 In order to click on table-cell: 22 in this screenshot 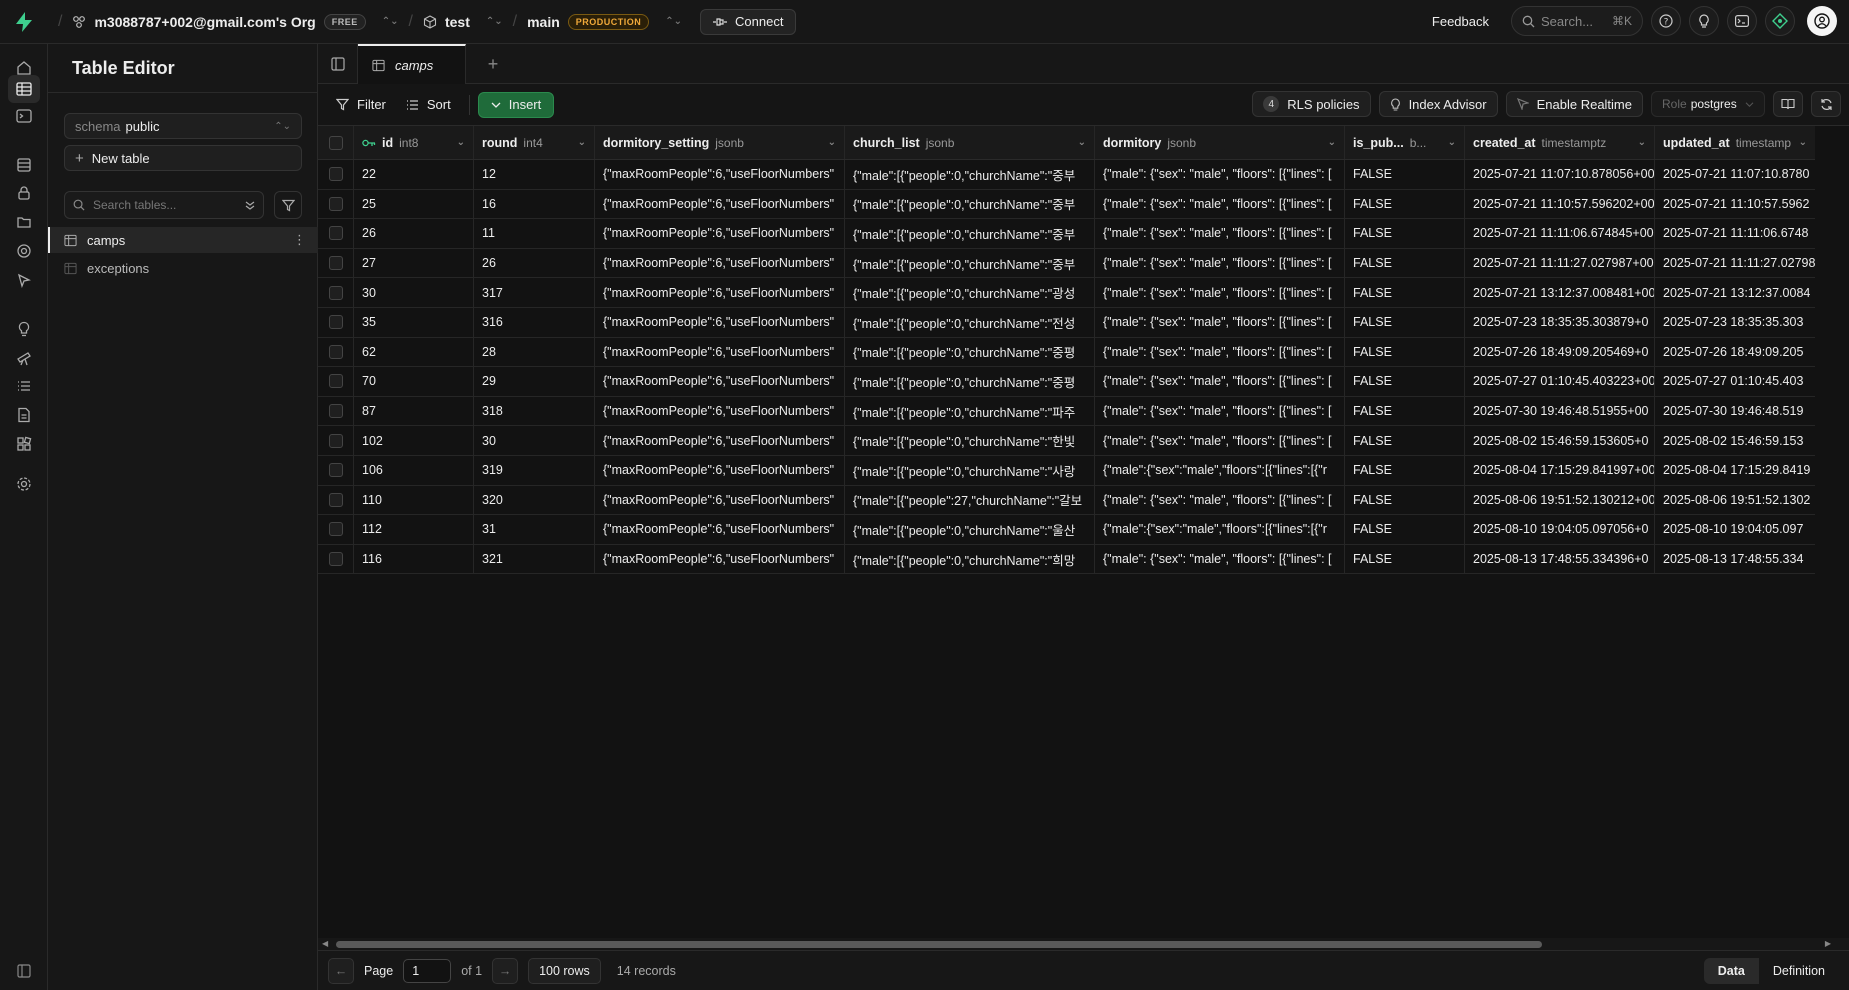, I will do `click(414, 174)`.